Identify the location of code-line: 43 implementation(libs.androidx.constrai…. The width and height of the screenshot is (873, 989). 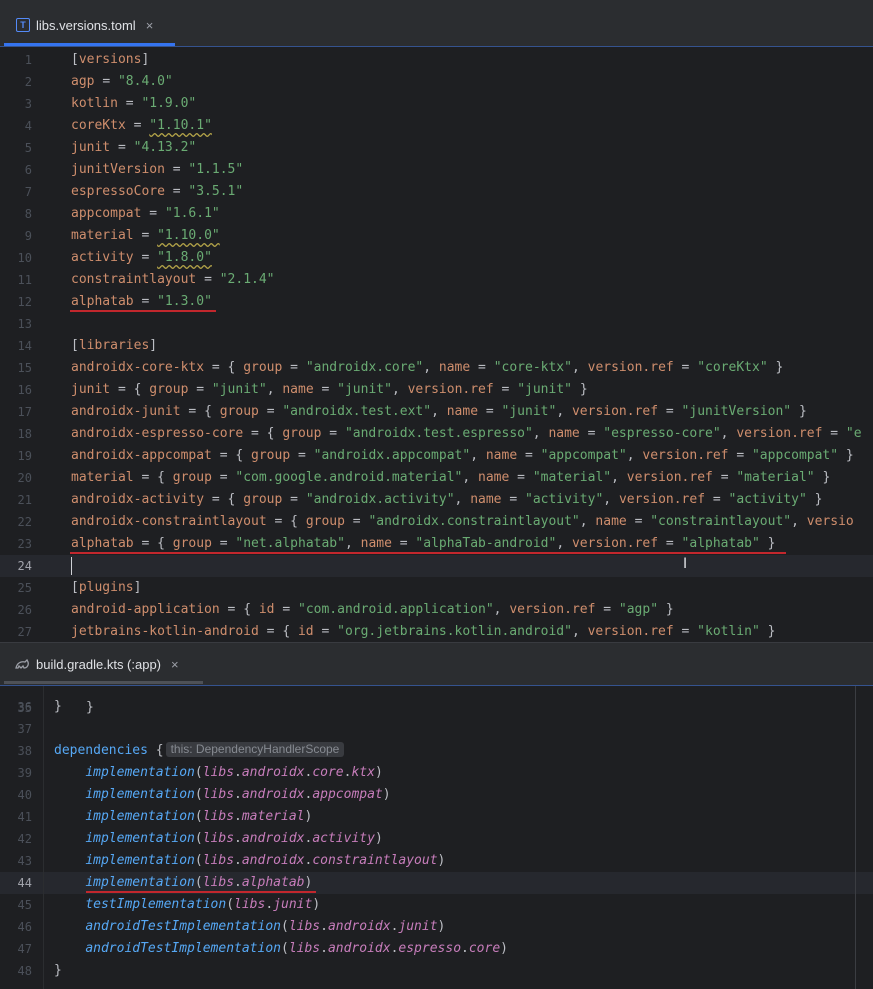
(436, 861).